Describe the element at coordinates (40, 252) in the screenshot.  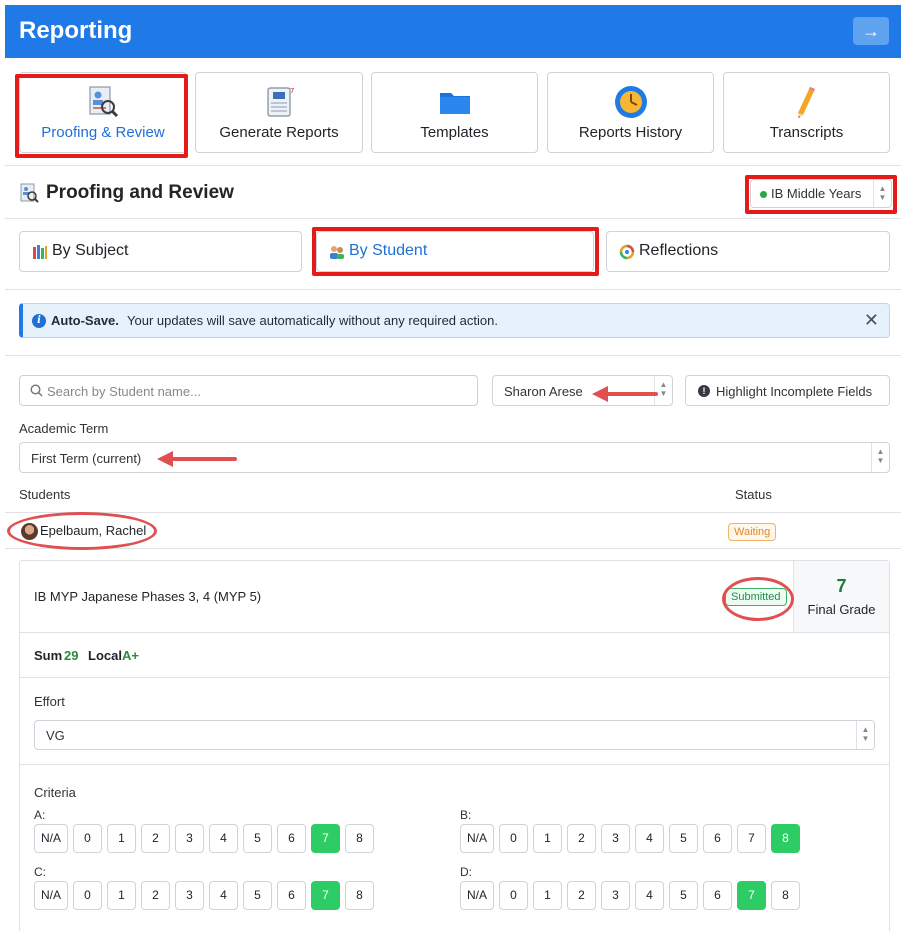
I see `books-icon` at that location.